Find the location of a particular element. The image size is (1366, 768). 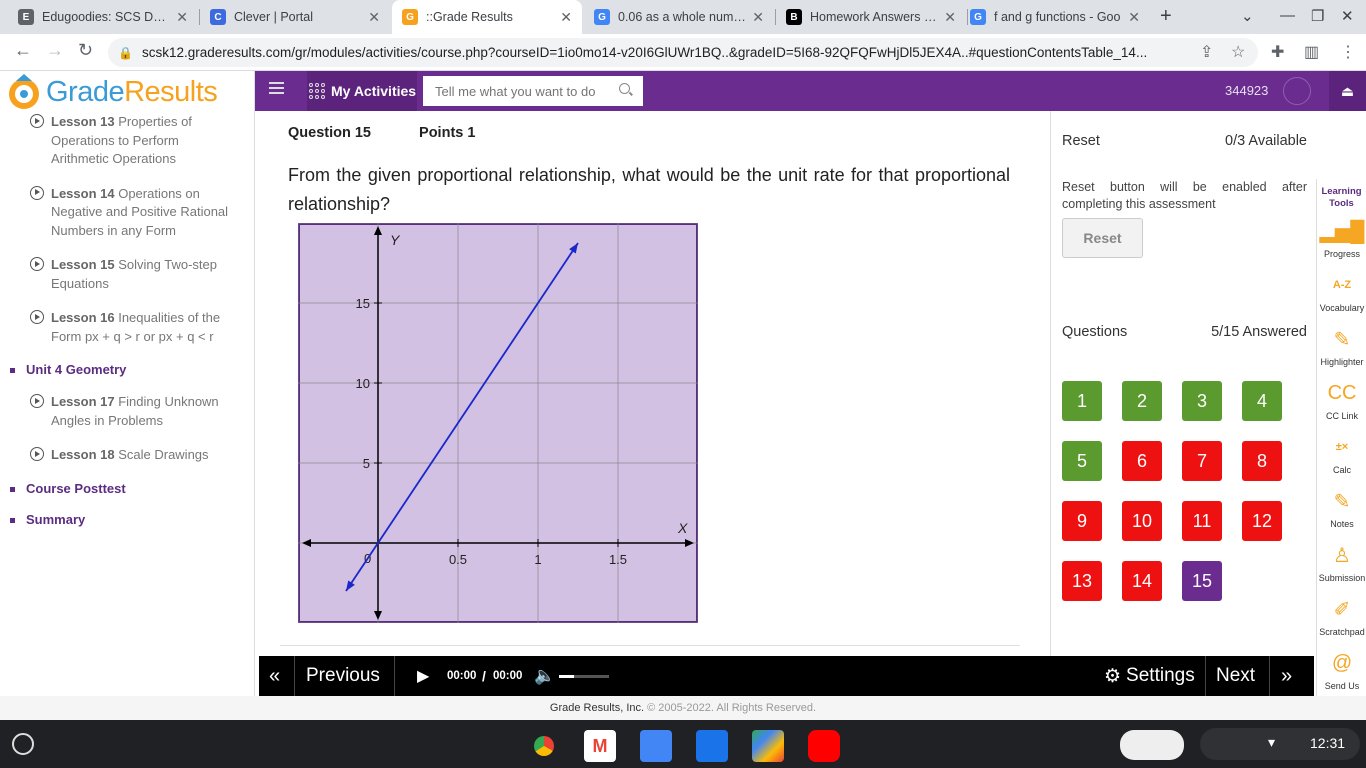

tool-progress: ▂▅█ Progress is located at coordinates (1341, 238).